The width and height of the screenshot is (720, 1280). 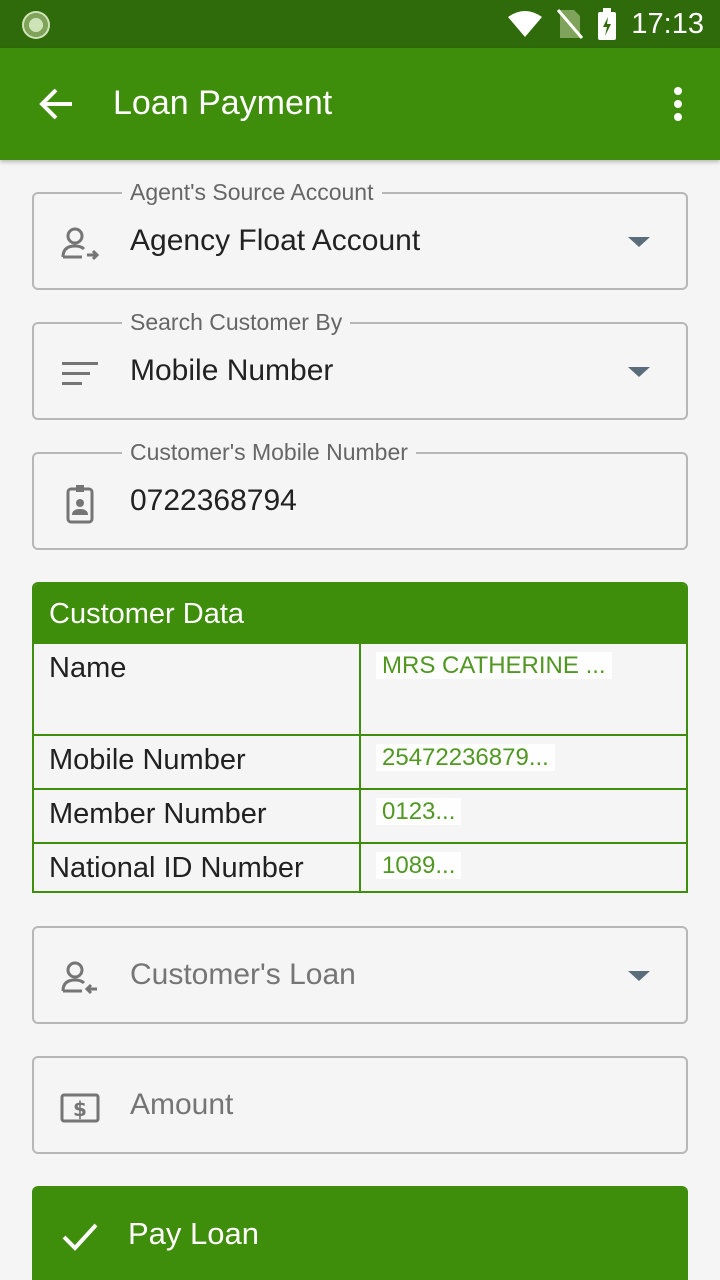 I want to click on row-key: Name, so click(x=197, y=688).